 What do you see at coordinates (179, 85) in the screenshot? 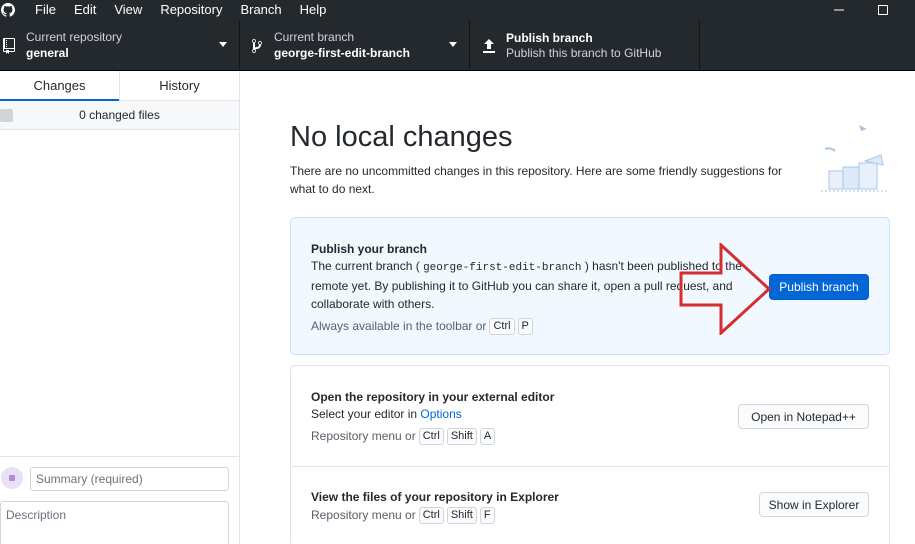
I see `tab-history: History` at bounding box center [179, 85].